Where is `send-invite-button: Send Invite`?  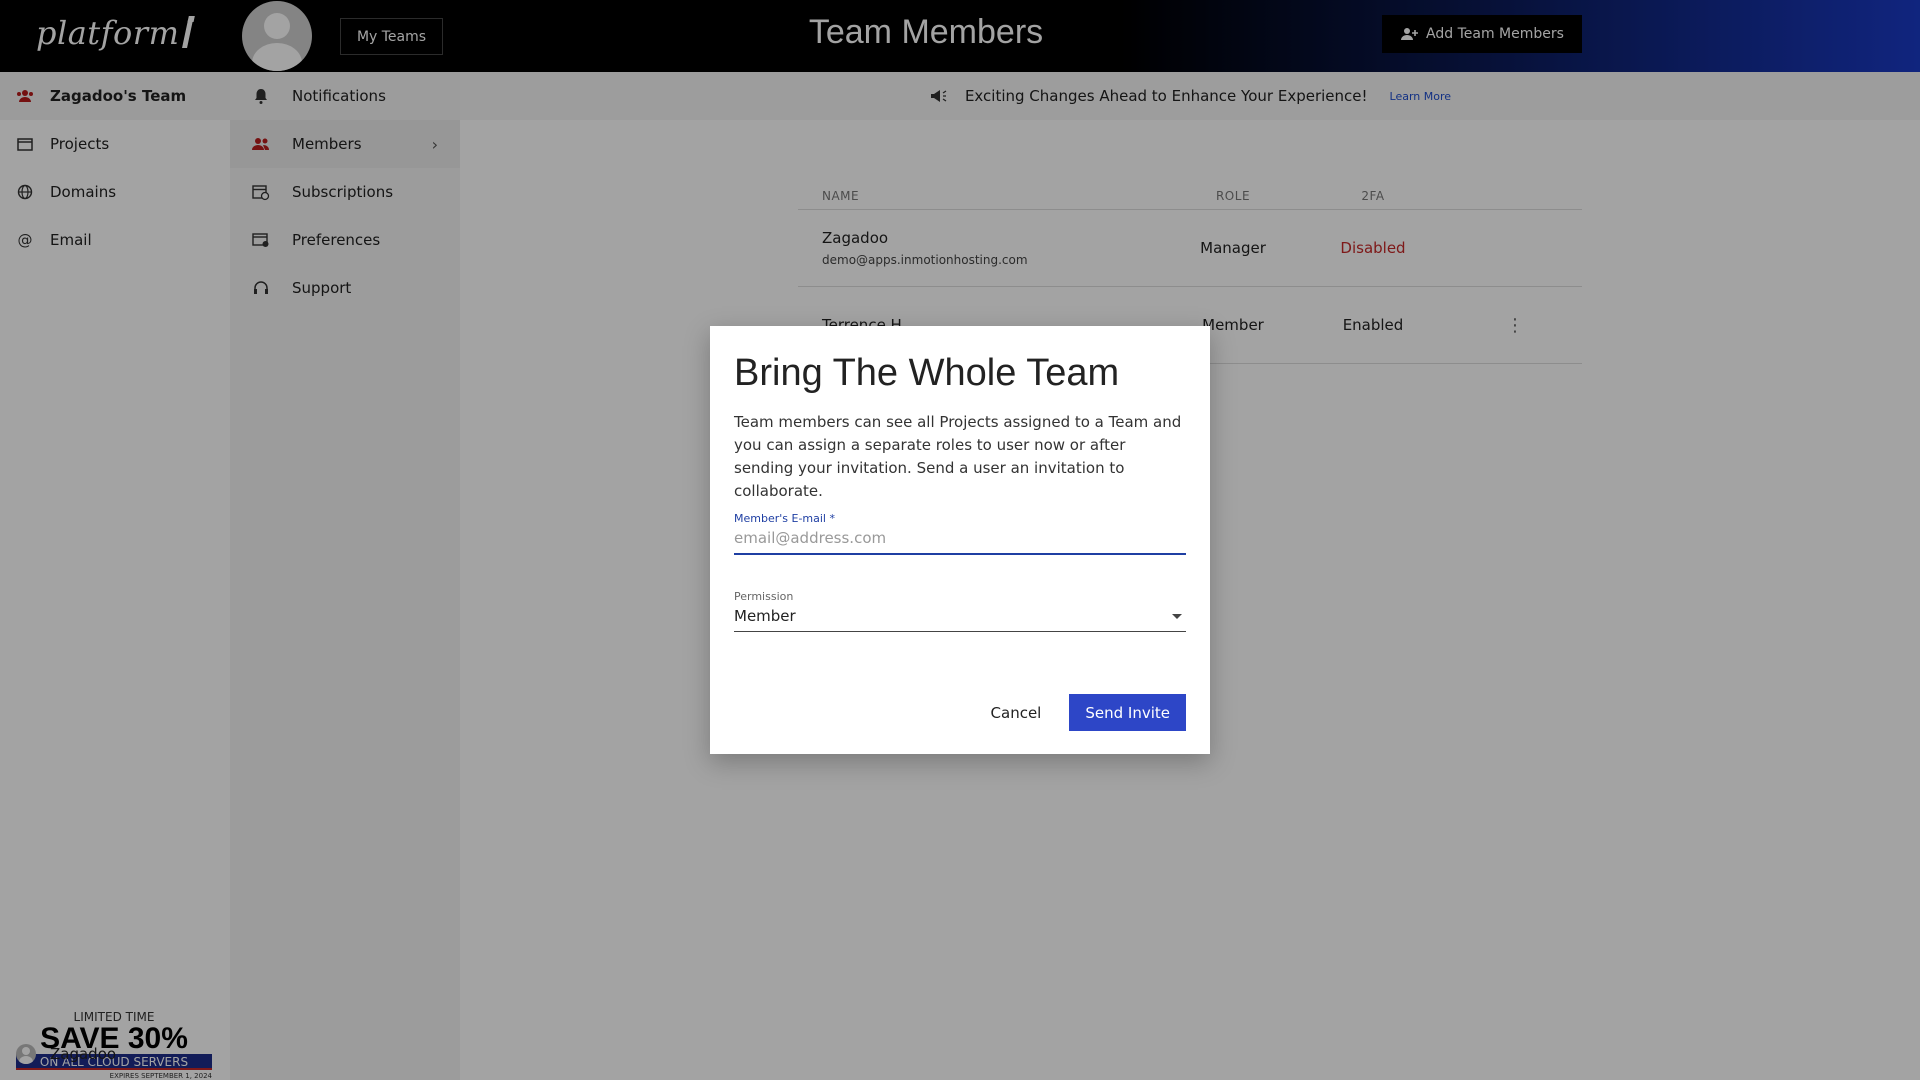 send-invite-button: Send Invite is located at coordinates (1127, 712).